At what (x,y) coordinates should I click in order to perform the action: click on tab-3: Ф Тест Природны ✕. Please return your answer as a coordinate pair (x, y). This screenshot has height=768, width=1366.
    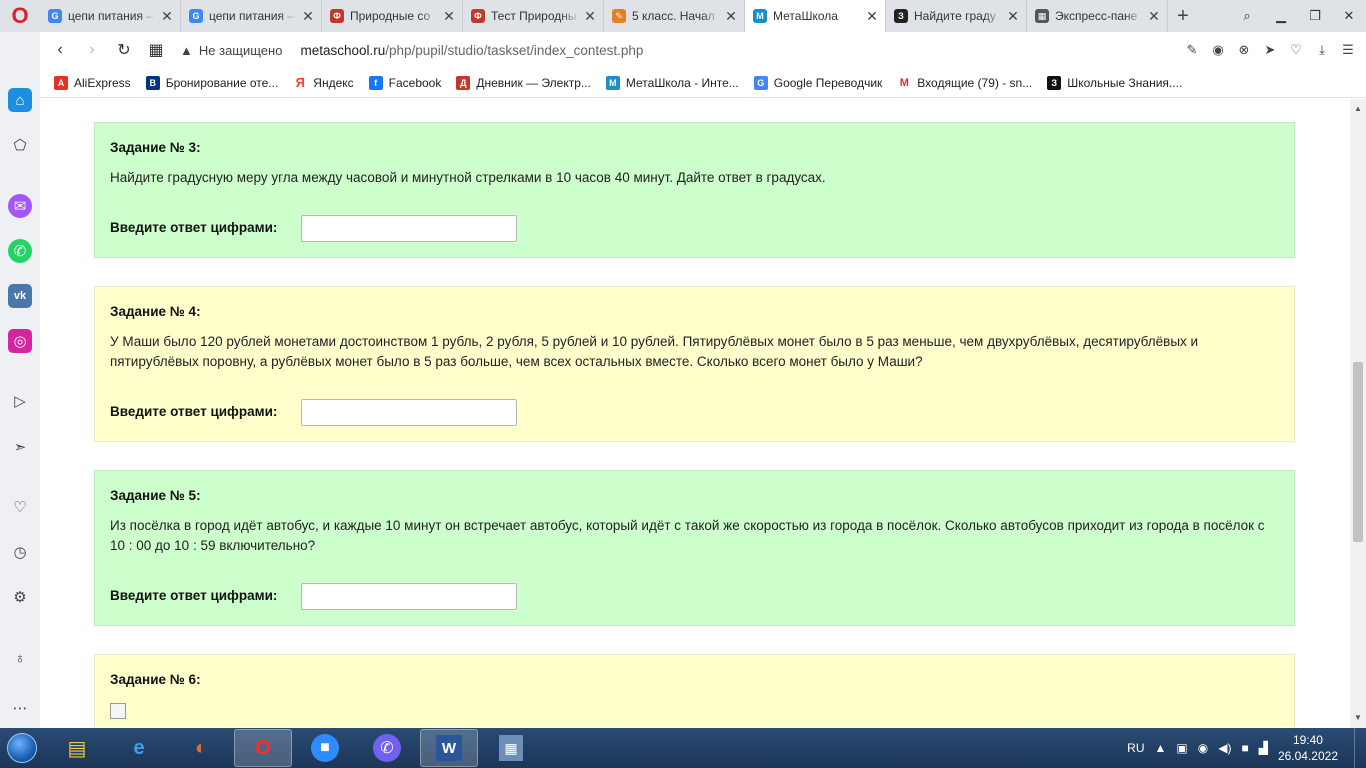
    Looking at the image, I should click on (533, 16).